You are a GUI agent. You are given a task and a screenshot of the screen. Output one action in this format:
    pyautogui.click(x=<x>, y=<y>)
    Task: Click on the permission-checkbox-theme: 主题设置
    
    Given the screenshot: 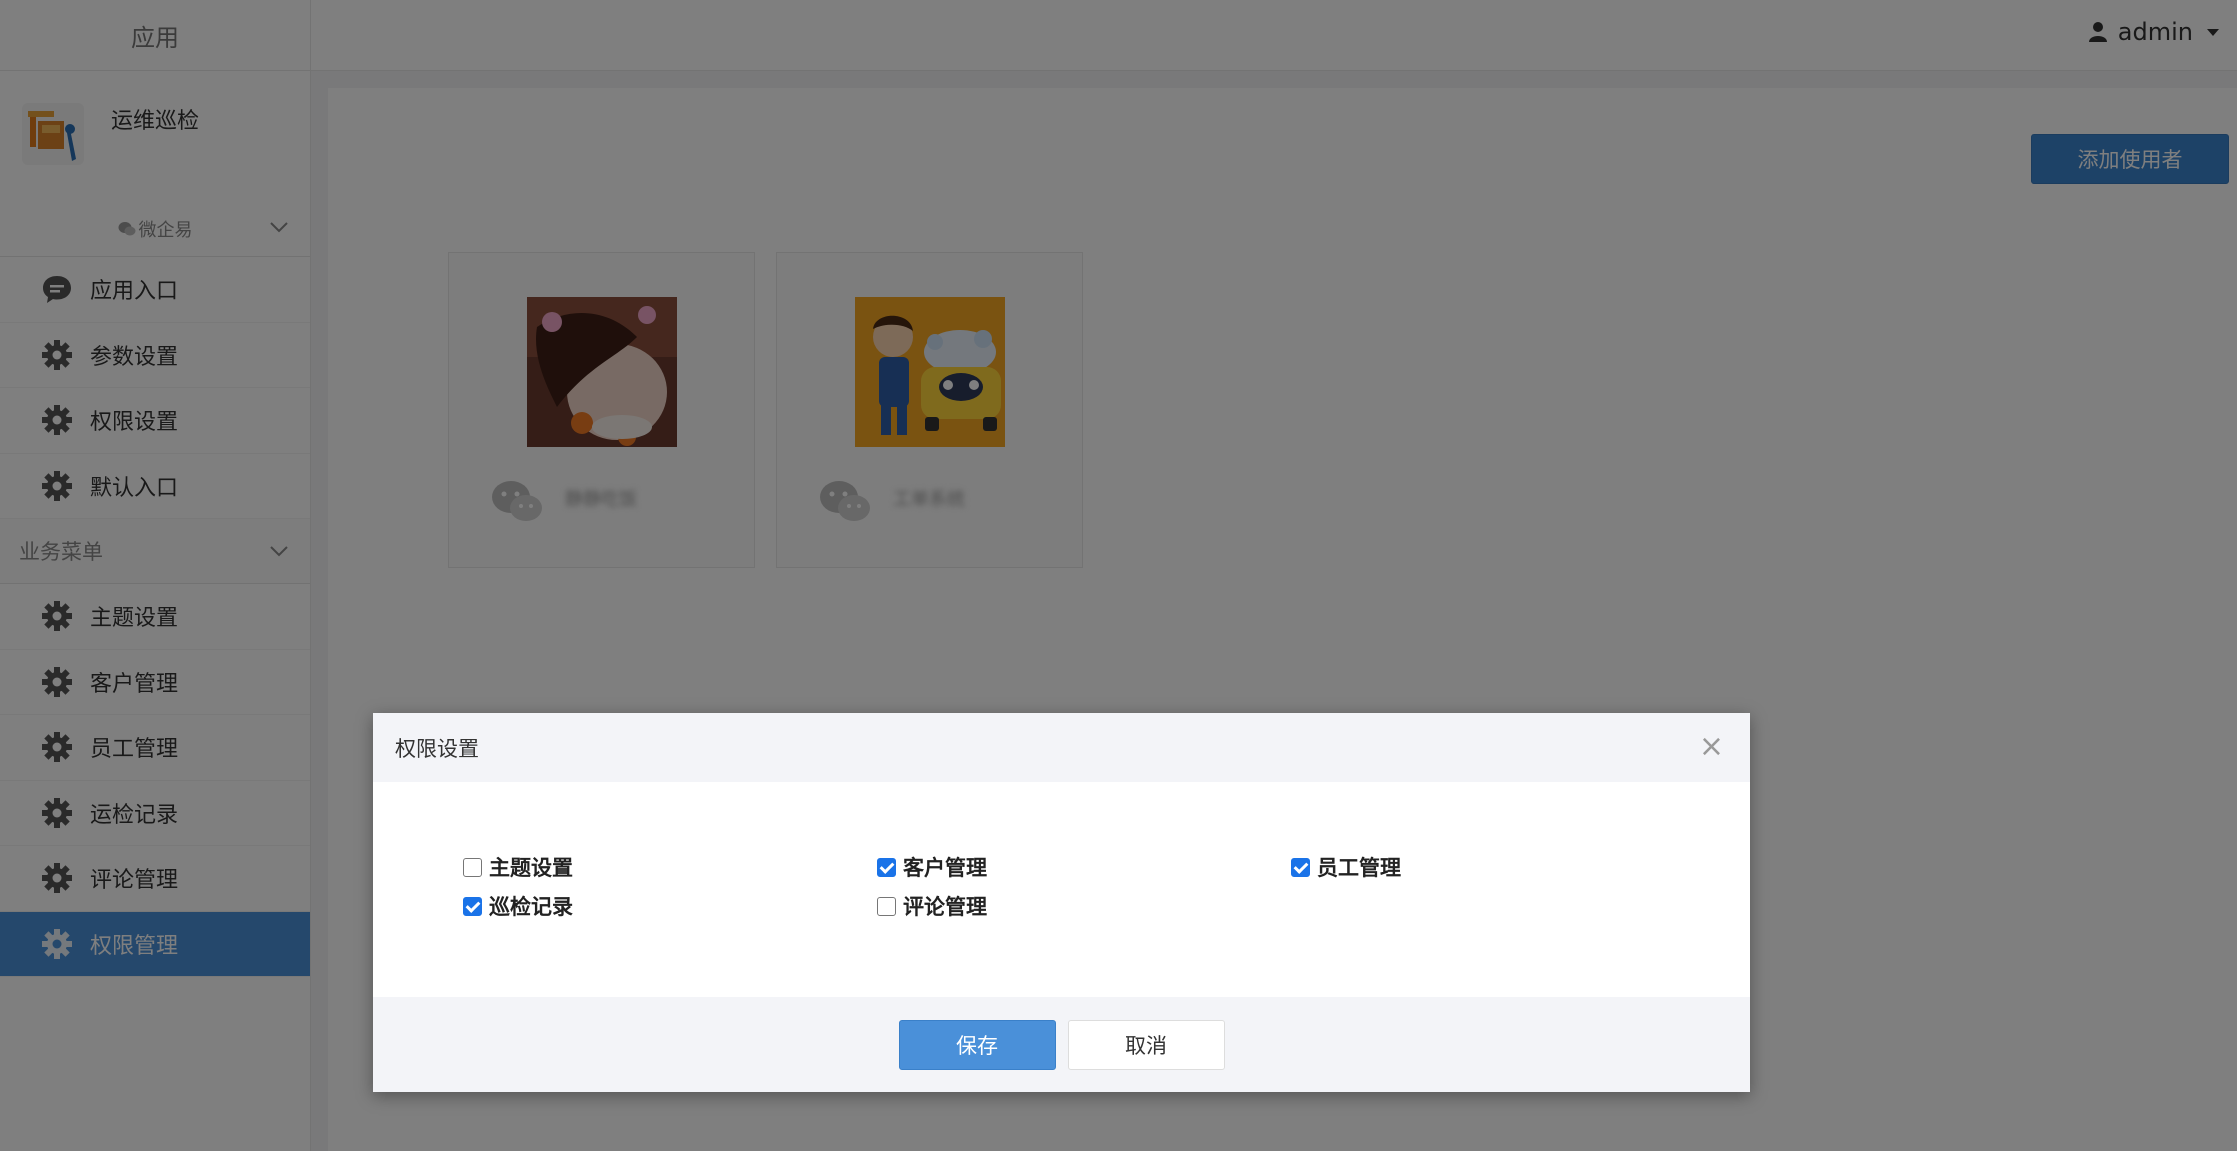 What is the action you would take?
    pyautogui.click(x=518, y=867)
    